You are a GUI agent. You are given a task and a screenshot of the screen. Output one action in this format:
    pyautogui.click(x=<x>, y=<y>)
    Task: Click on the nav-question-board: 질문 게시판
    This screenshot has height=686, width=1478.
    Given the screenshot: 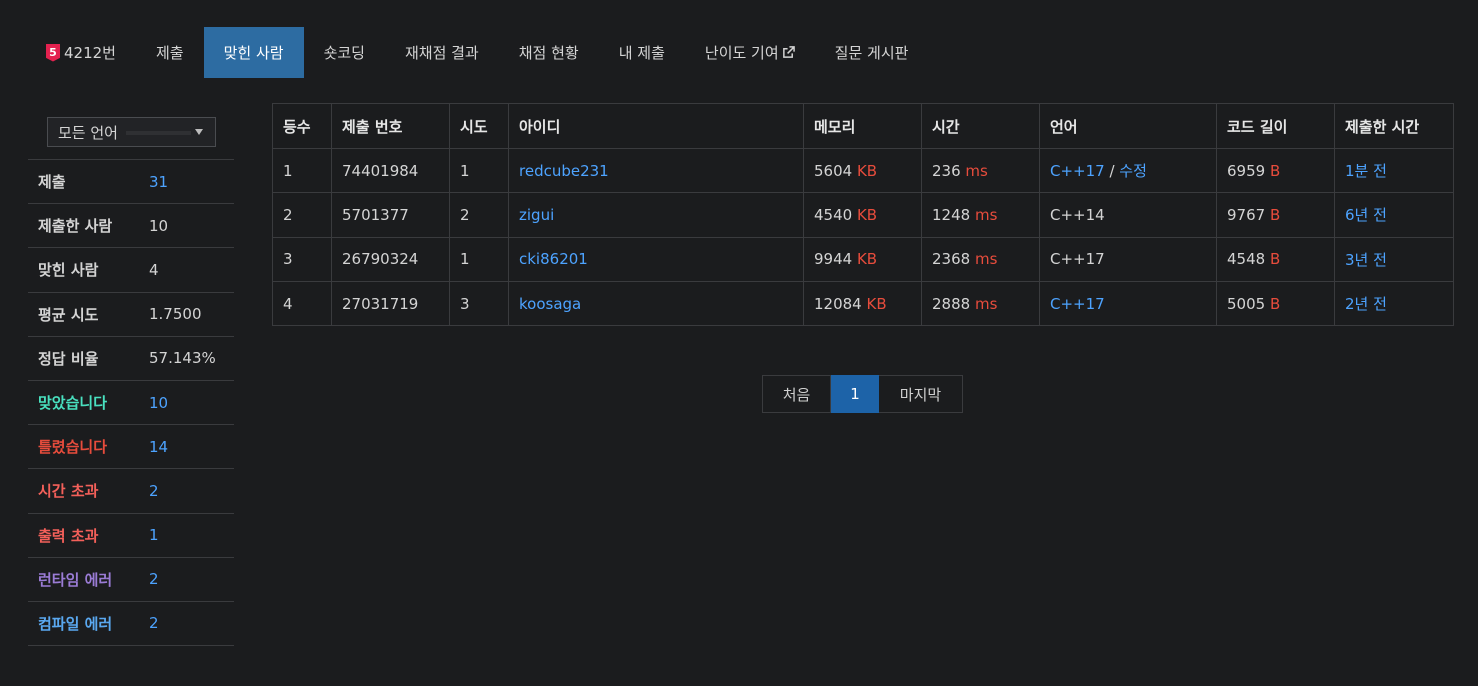 What is the action you would take?
    pyautogui.click(x=872, y=52)
    